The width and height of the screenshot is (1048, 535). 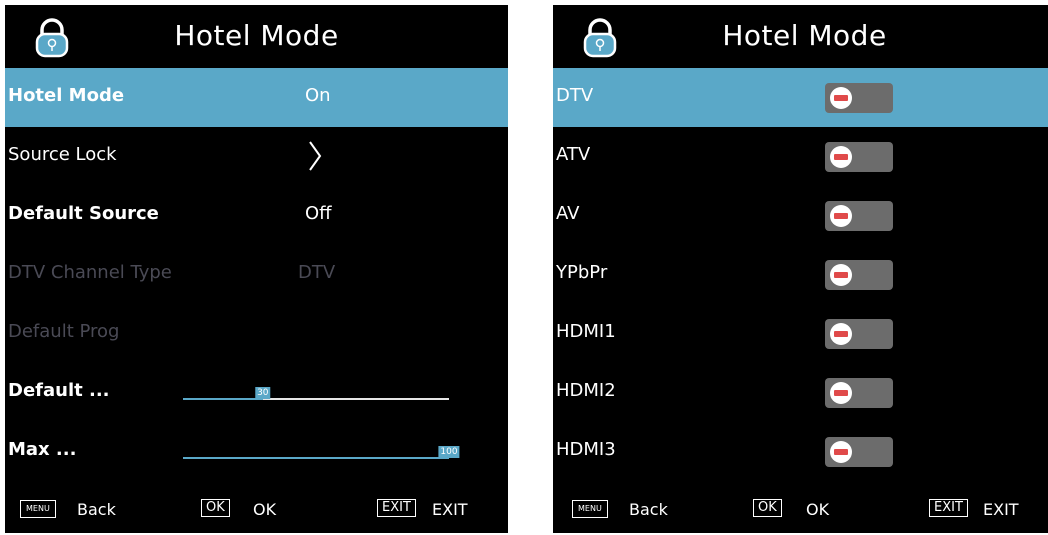 I want to click on source-label: ATV, so click(x=573, y=154).